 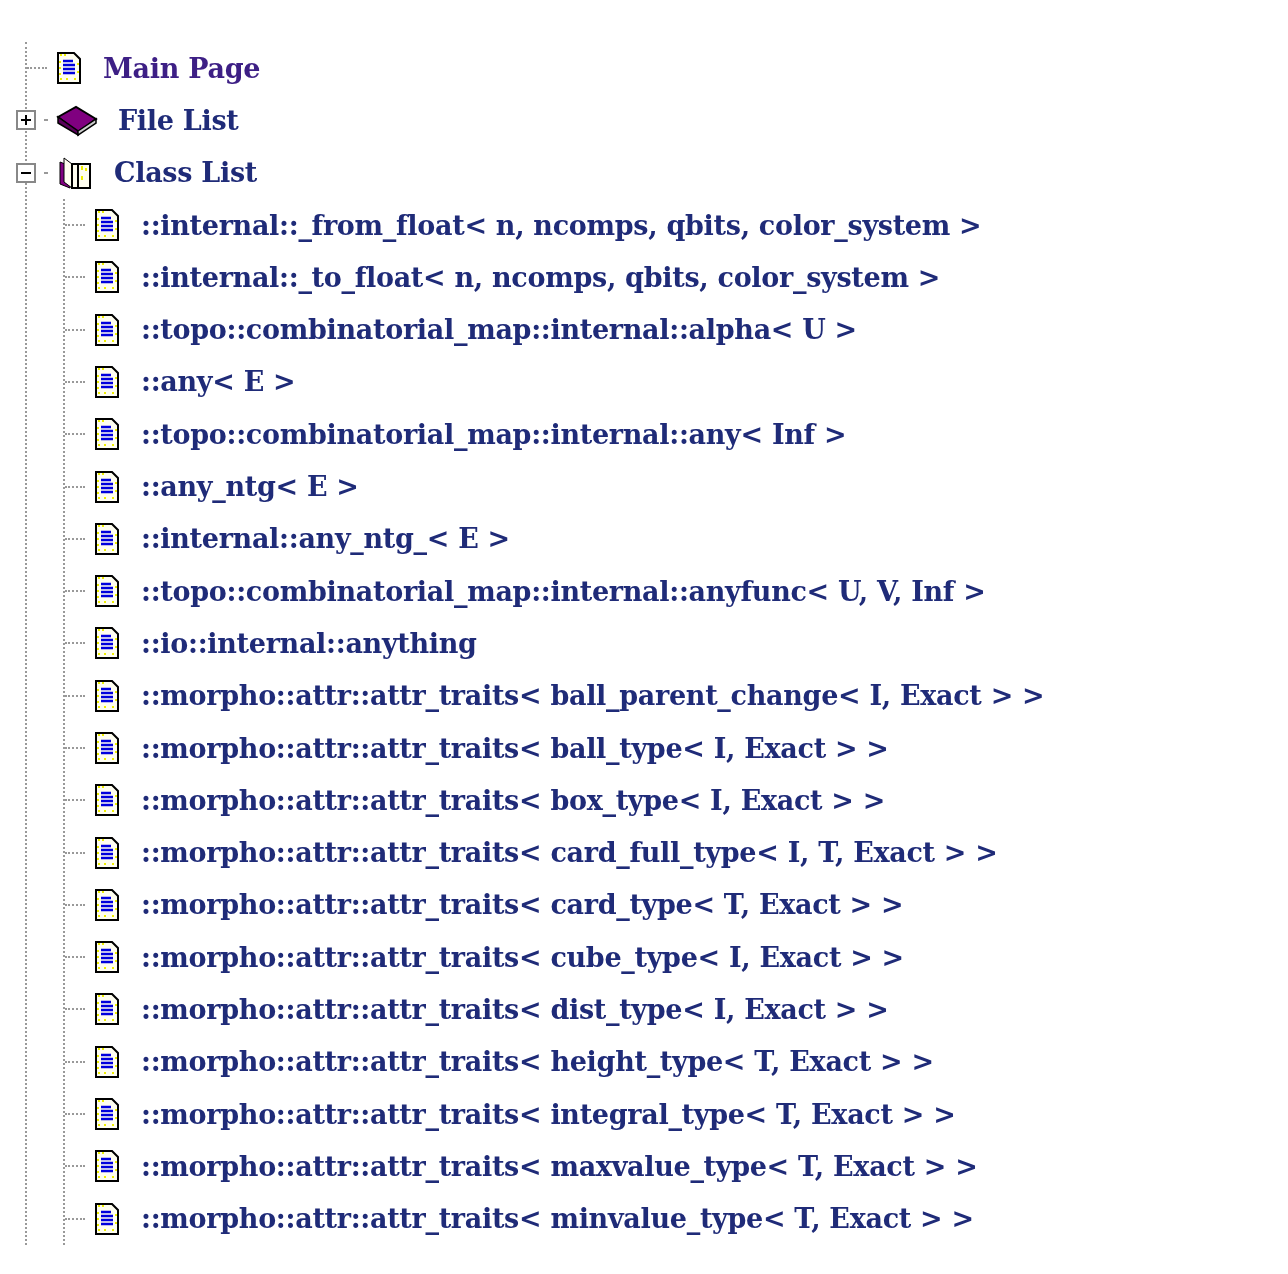 I want to click on tree-link: ::internal::_from_float< n, ncomps, qbits, color_system >, so click(x=561, y=225).